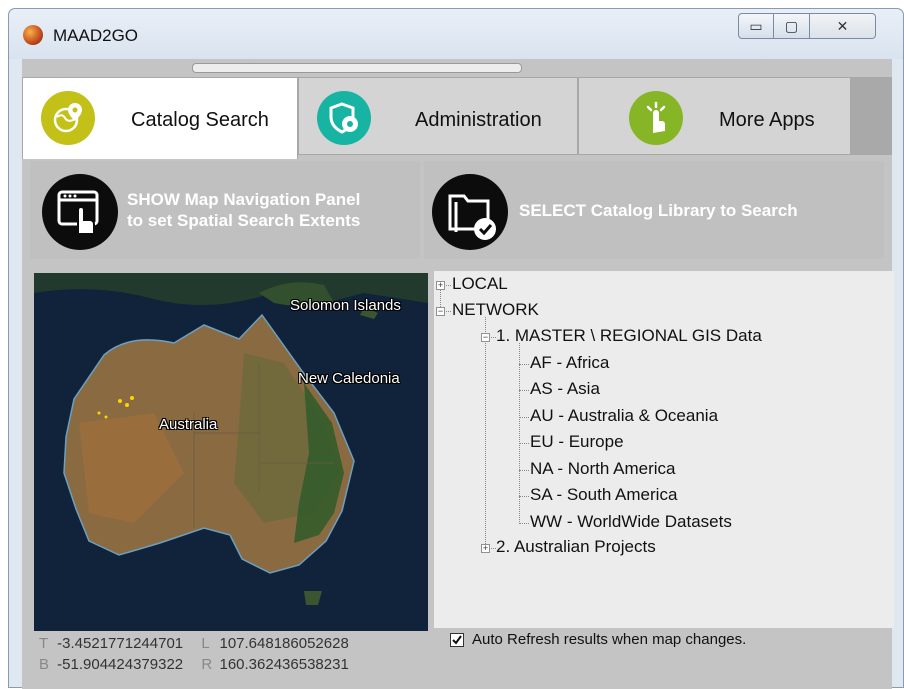 The image size is (904, 689). I want to click on navigation-line1: SHOW Map Navigation Panel, so click(244, 199).